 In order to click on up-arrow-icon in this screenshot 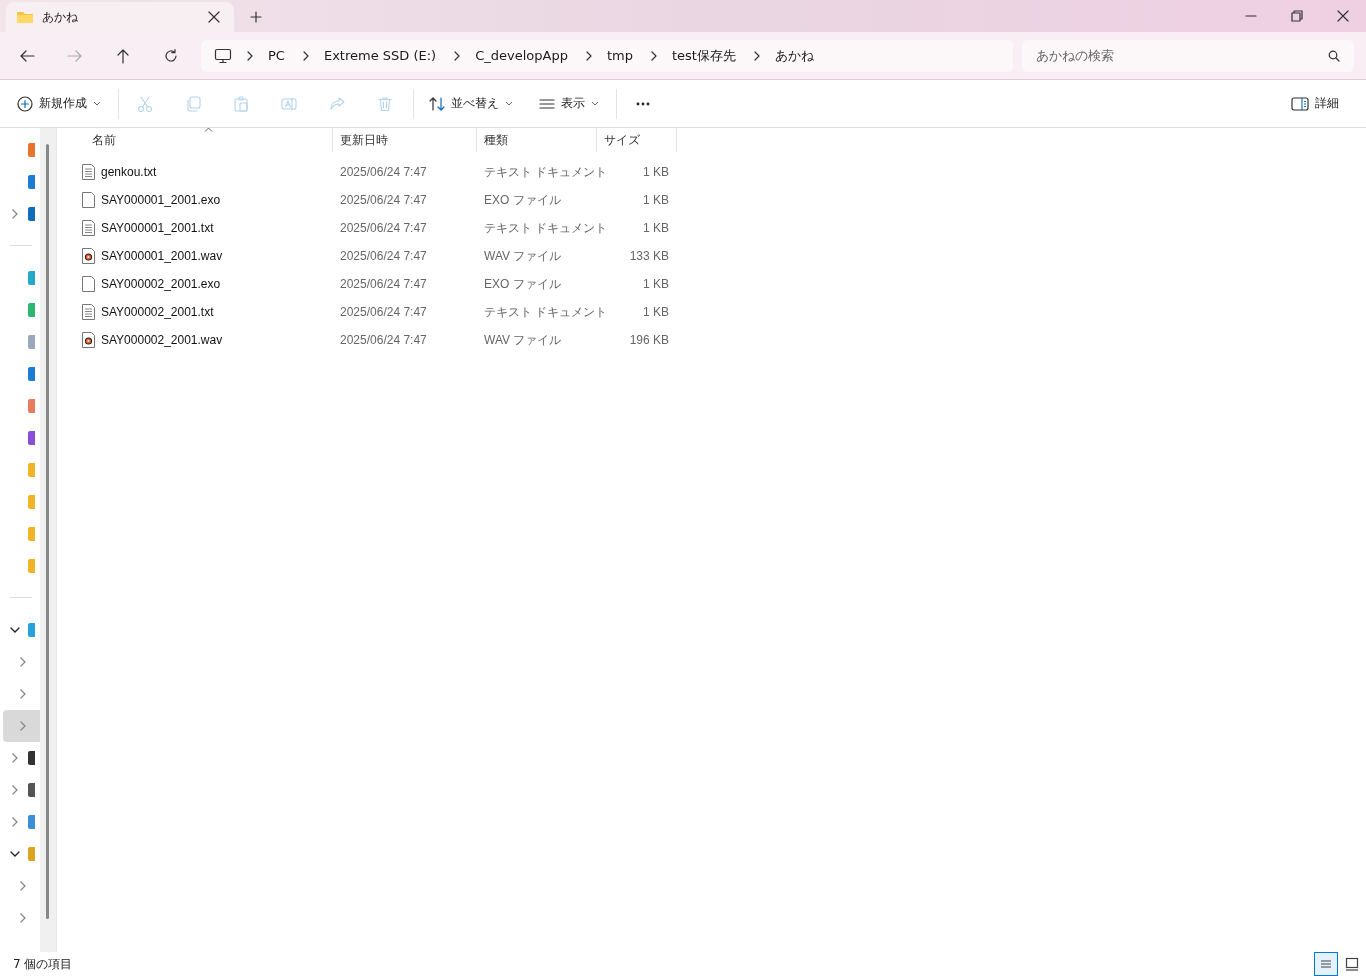, I will do `click(123, 55)`.